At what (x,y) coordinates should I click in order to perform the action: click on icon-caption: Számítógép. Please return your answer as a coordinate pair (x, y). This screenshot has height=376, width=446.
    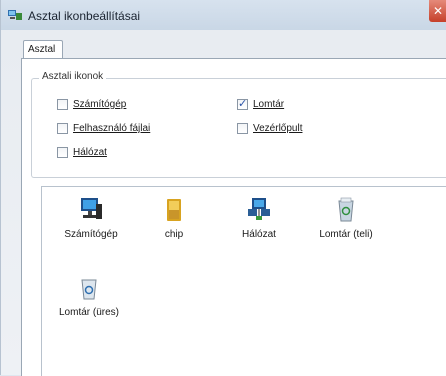
    Looking at the image, I should click on (91, 234).